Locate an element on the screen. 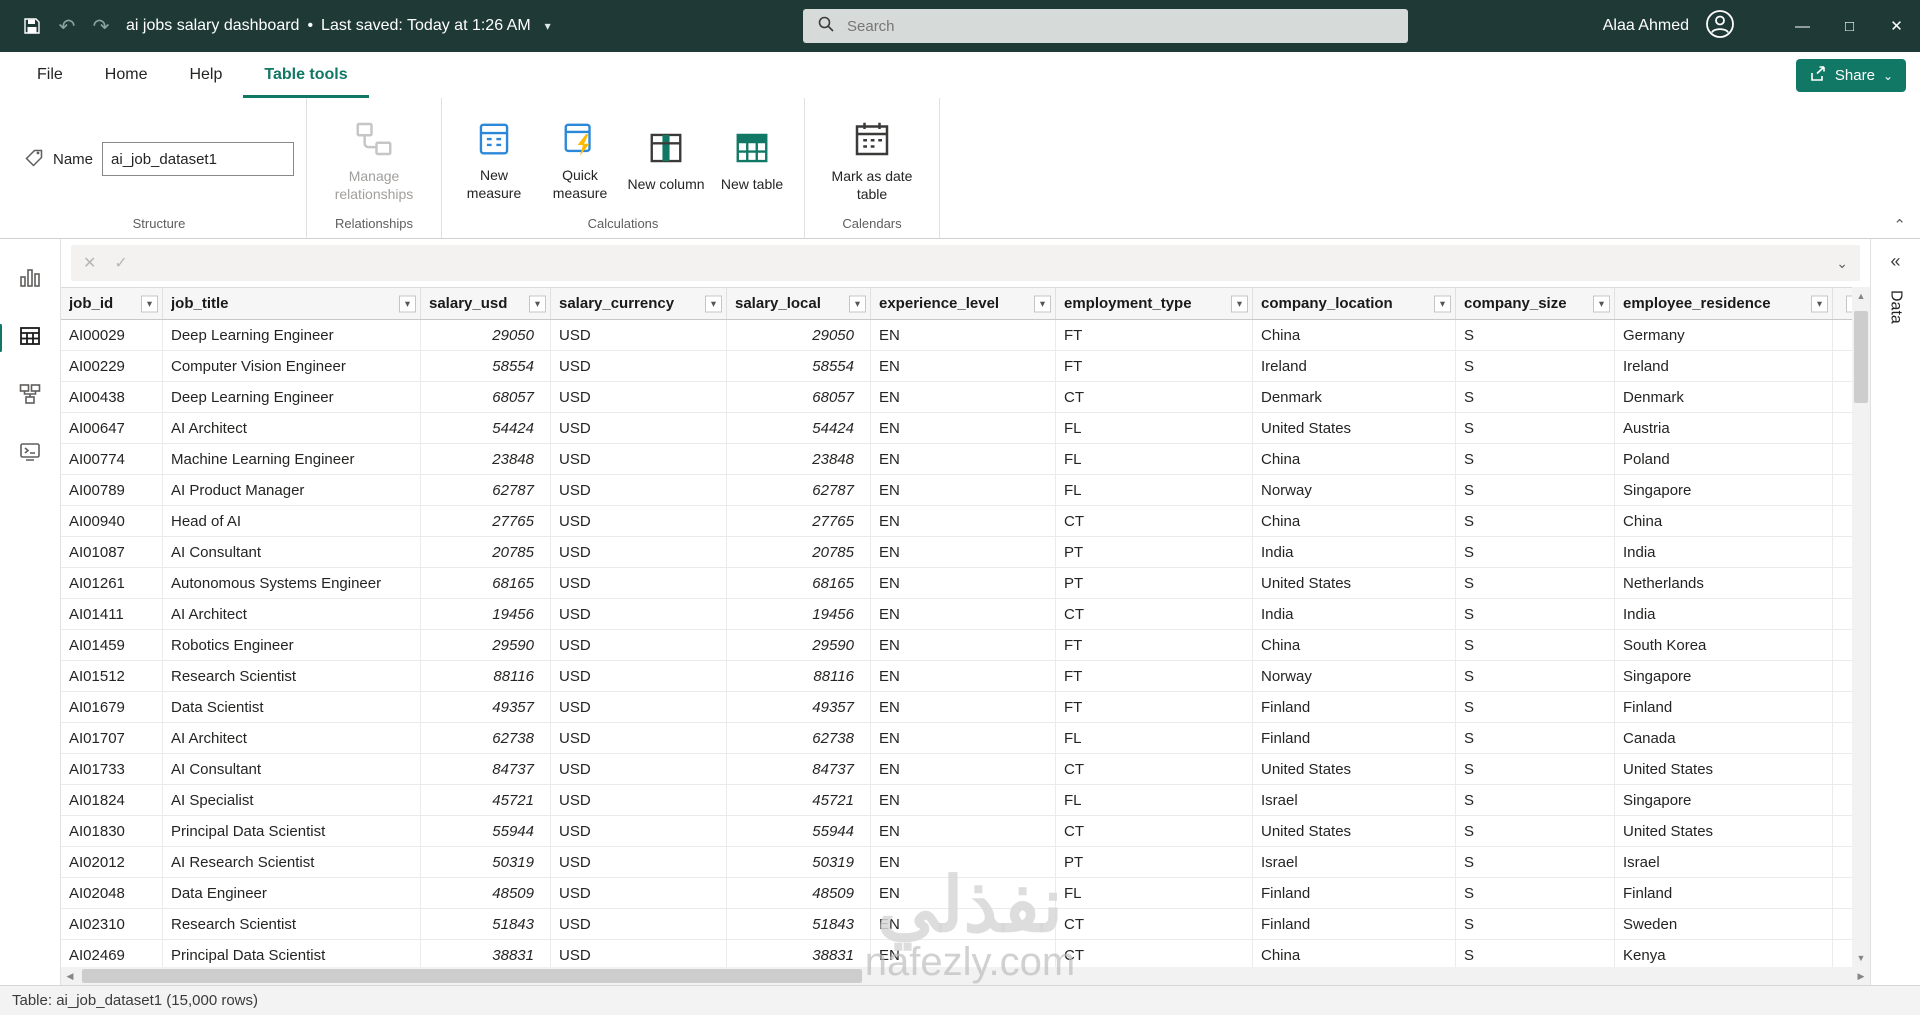 The width and height of the screenshot is (1920, 1015). scroll-right-icon: ▶ is located at coordinates (1861, 976).